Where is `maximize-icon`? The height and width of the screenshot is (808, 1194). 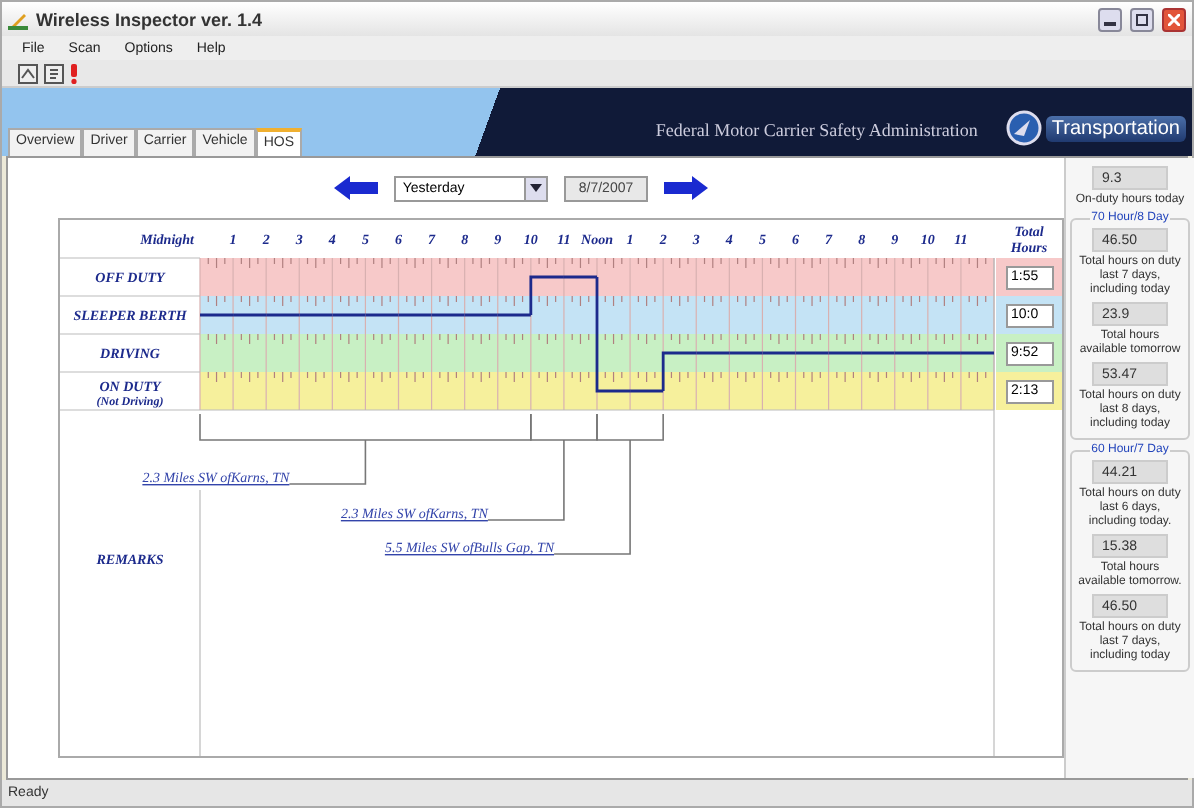 maximize-icon is located at coordinates (1142, 19).